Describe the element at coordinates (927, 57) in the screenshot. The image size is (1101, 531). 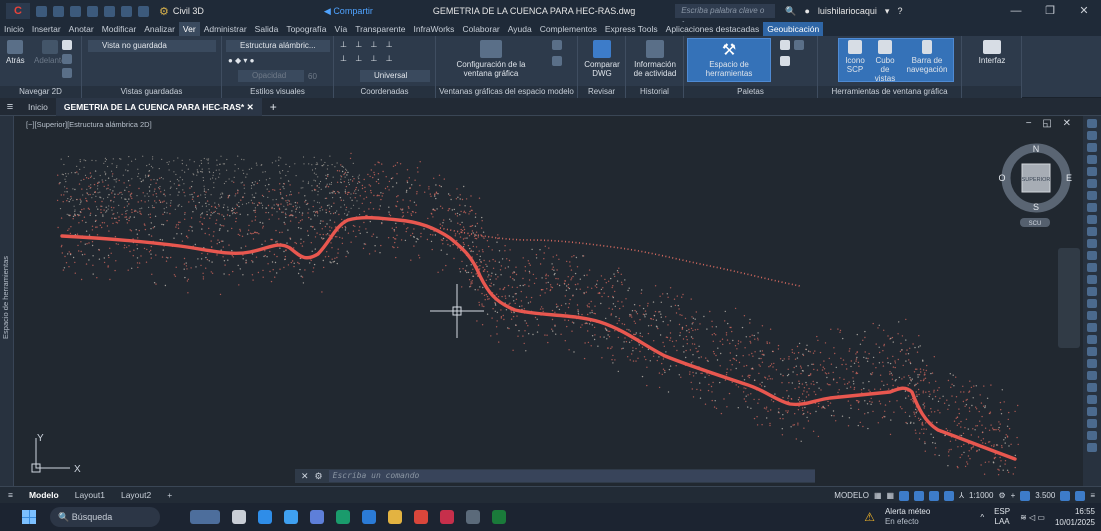
I see `navbar-button: Barra de navegación` at that location.